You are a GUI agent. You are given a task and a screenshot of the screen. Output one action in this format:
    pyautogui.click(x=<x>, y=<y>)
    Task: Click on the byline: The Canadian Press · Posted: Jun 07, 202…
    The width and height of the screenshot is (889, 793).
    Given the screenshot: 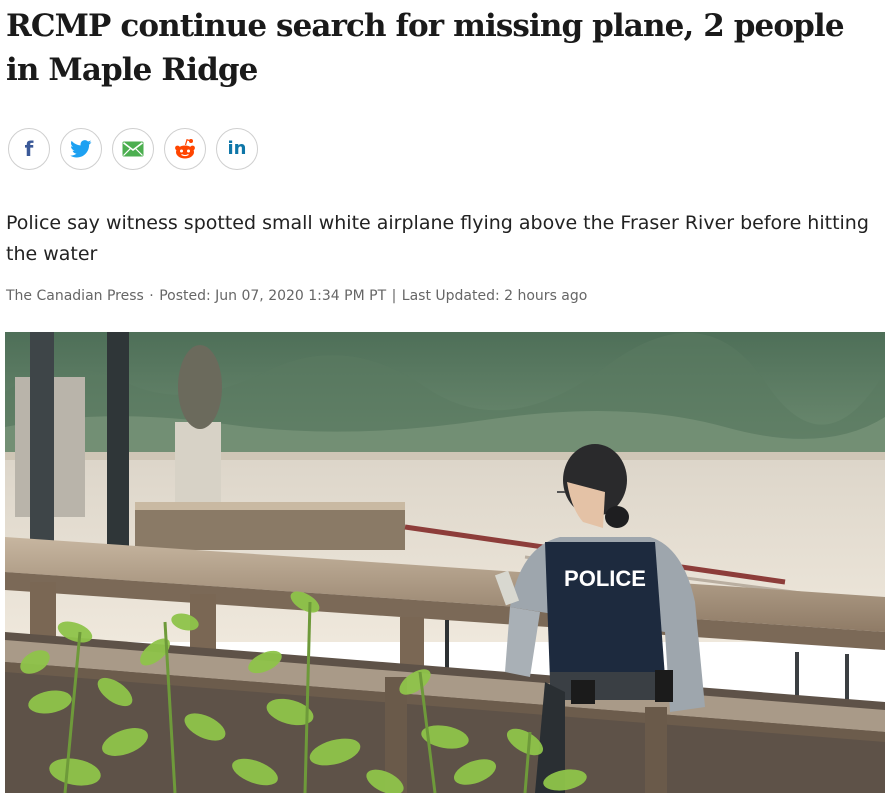 What is the action you would take?
    pyautogui.click(x=296, y=296)
    